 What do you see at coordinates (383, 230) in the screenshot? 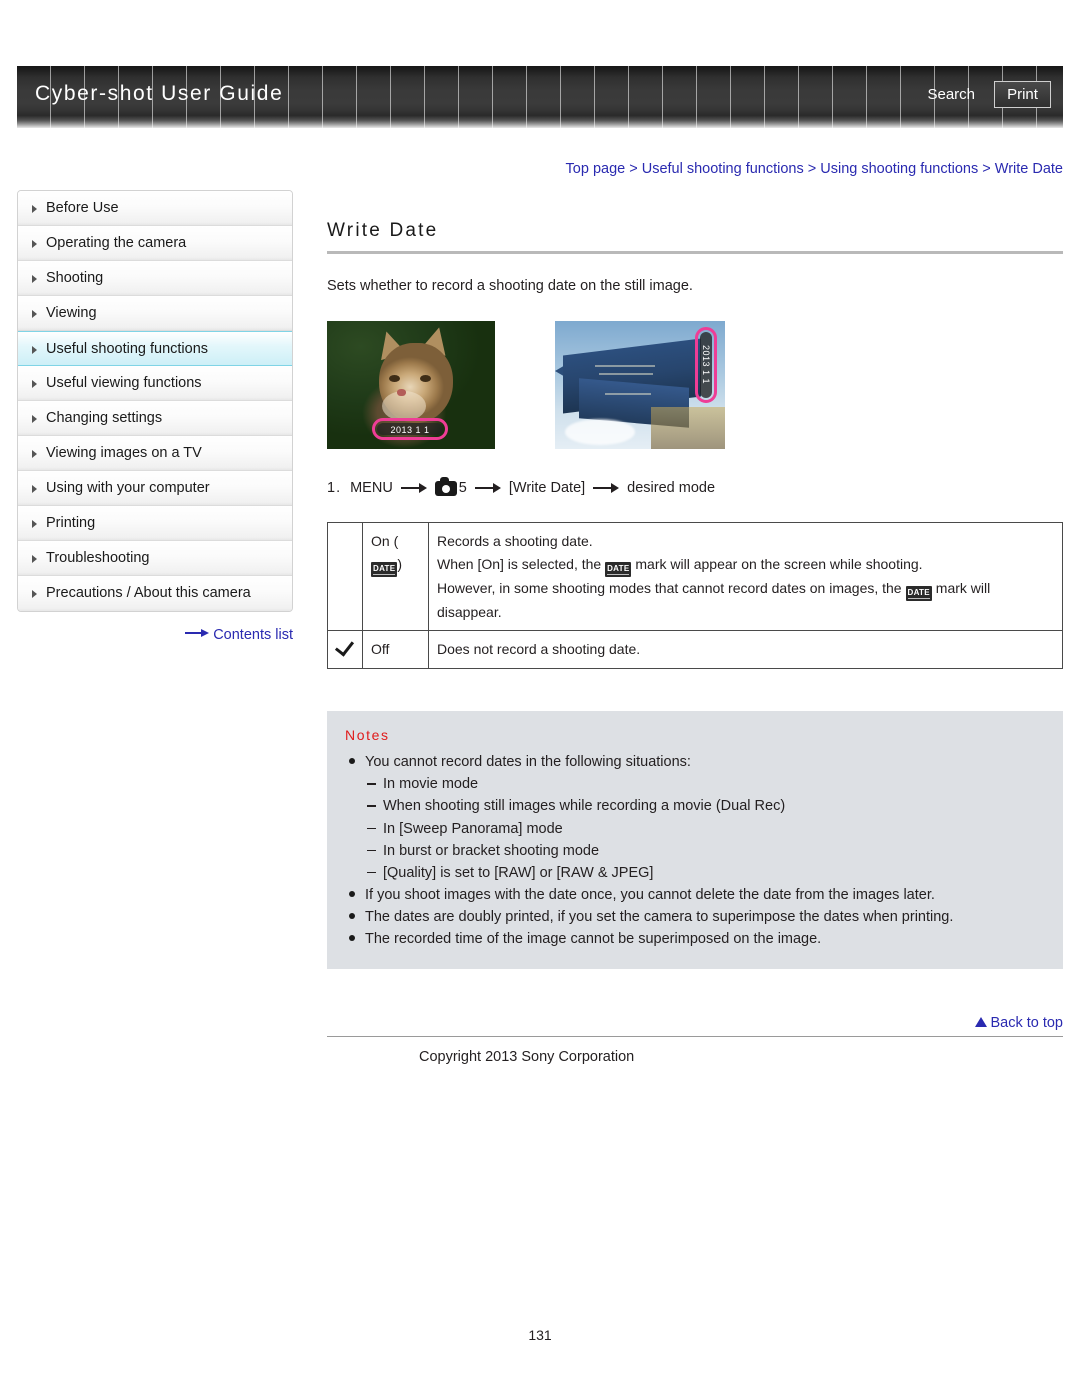
I see `page-title: Write Date` at bounding box center [383, 230].